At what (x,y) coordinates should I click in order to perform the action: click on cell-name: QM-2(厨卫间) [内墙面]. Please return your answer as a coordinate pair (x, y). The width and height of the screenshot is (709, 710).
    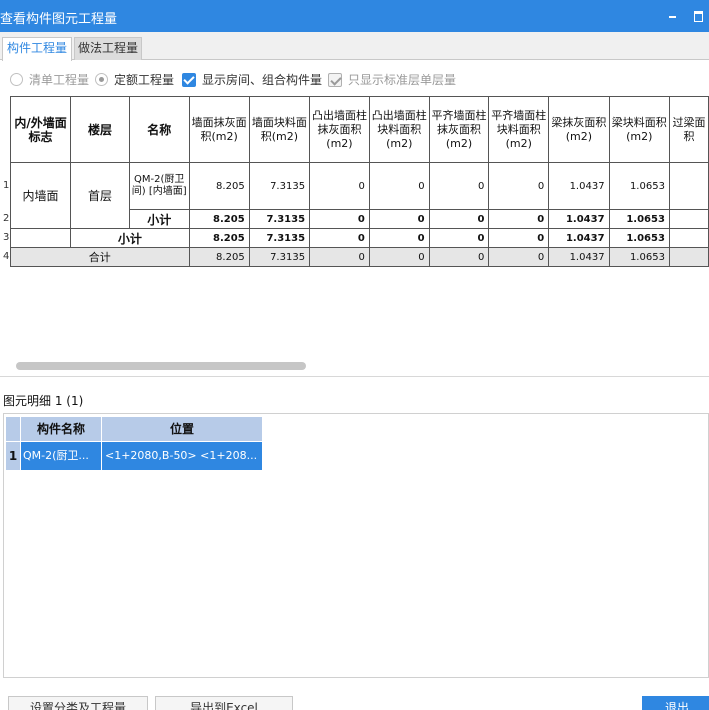
    Looking at the image, I should click on (159, 186).